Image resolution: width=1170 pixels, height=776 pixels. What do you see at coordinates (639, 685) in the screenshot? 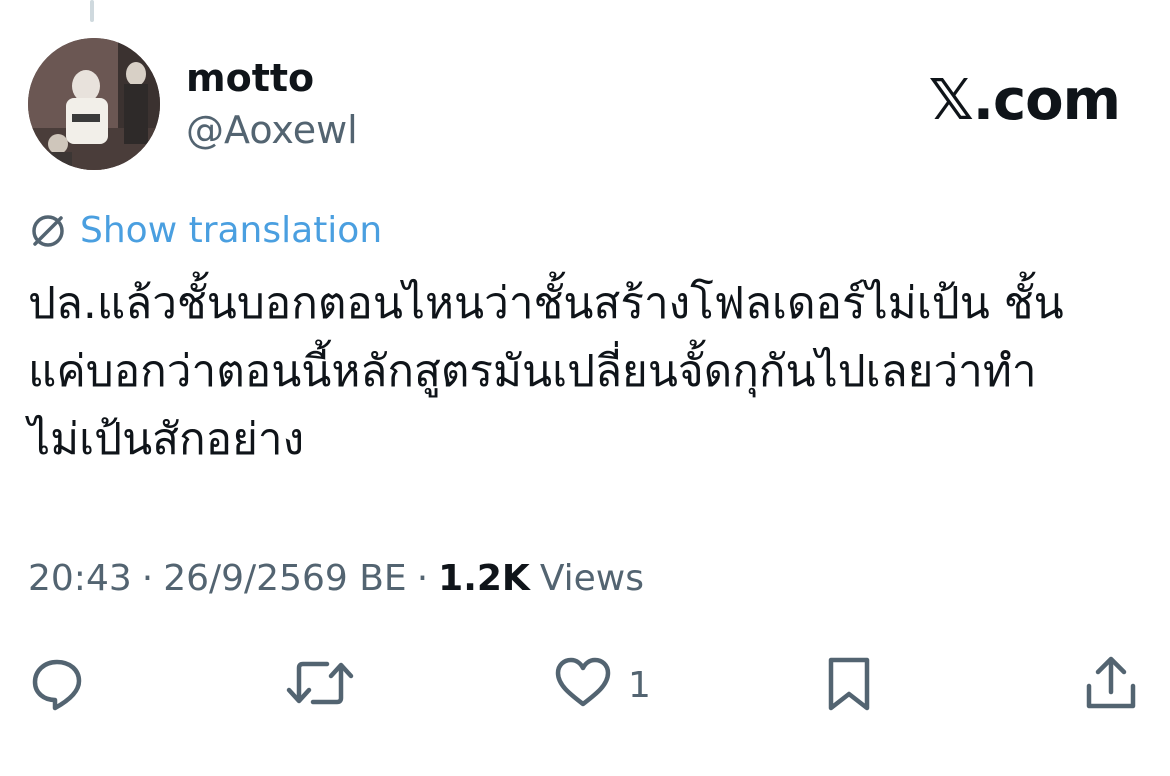
I see `like-count: 1` at bounding box center [639, 685].